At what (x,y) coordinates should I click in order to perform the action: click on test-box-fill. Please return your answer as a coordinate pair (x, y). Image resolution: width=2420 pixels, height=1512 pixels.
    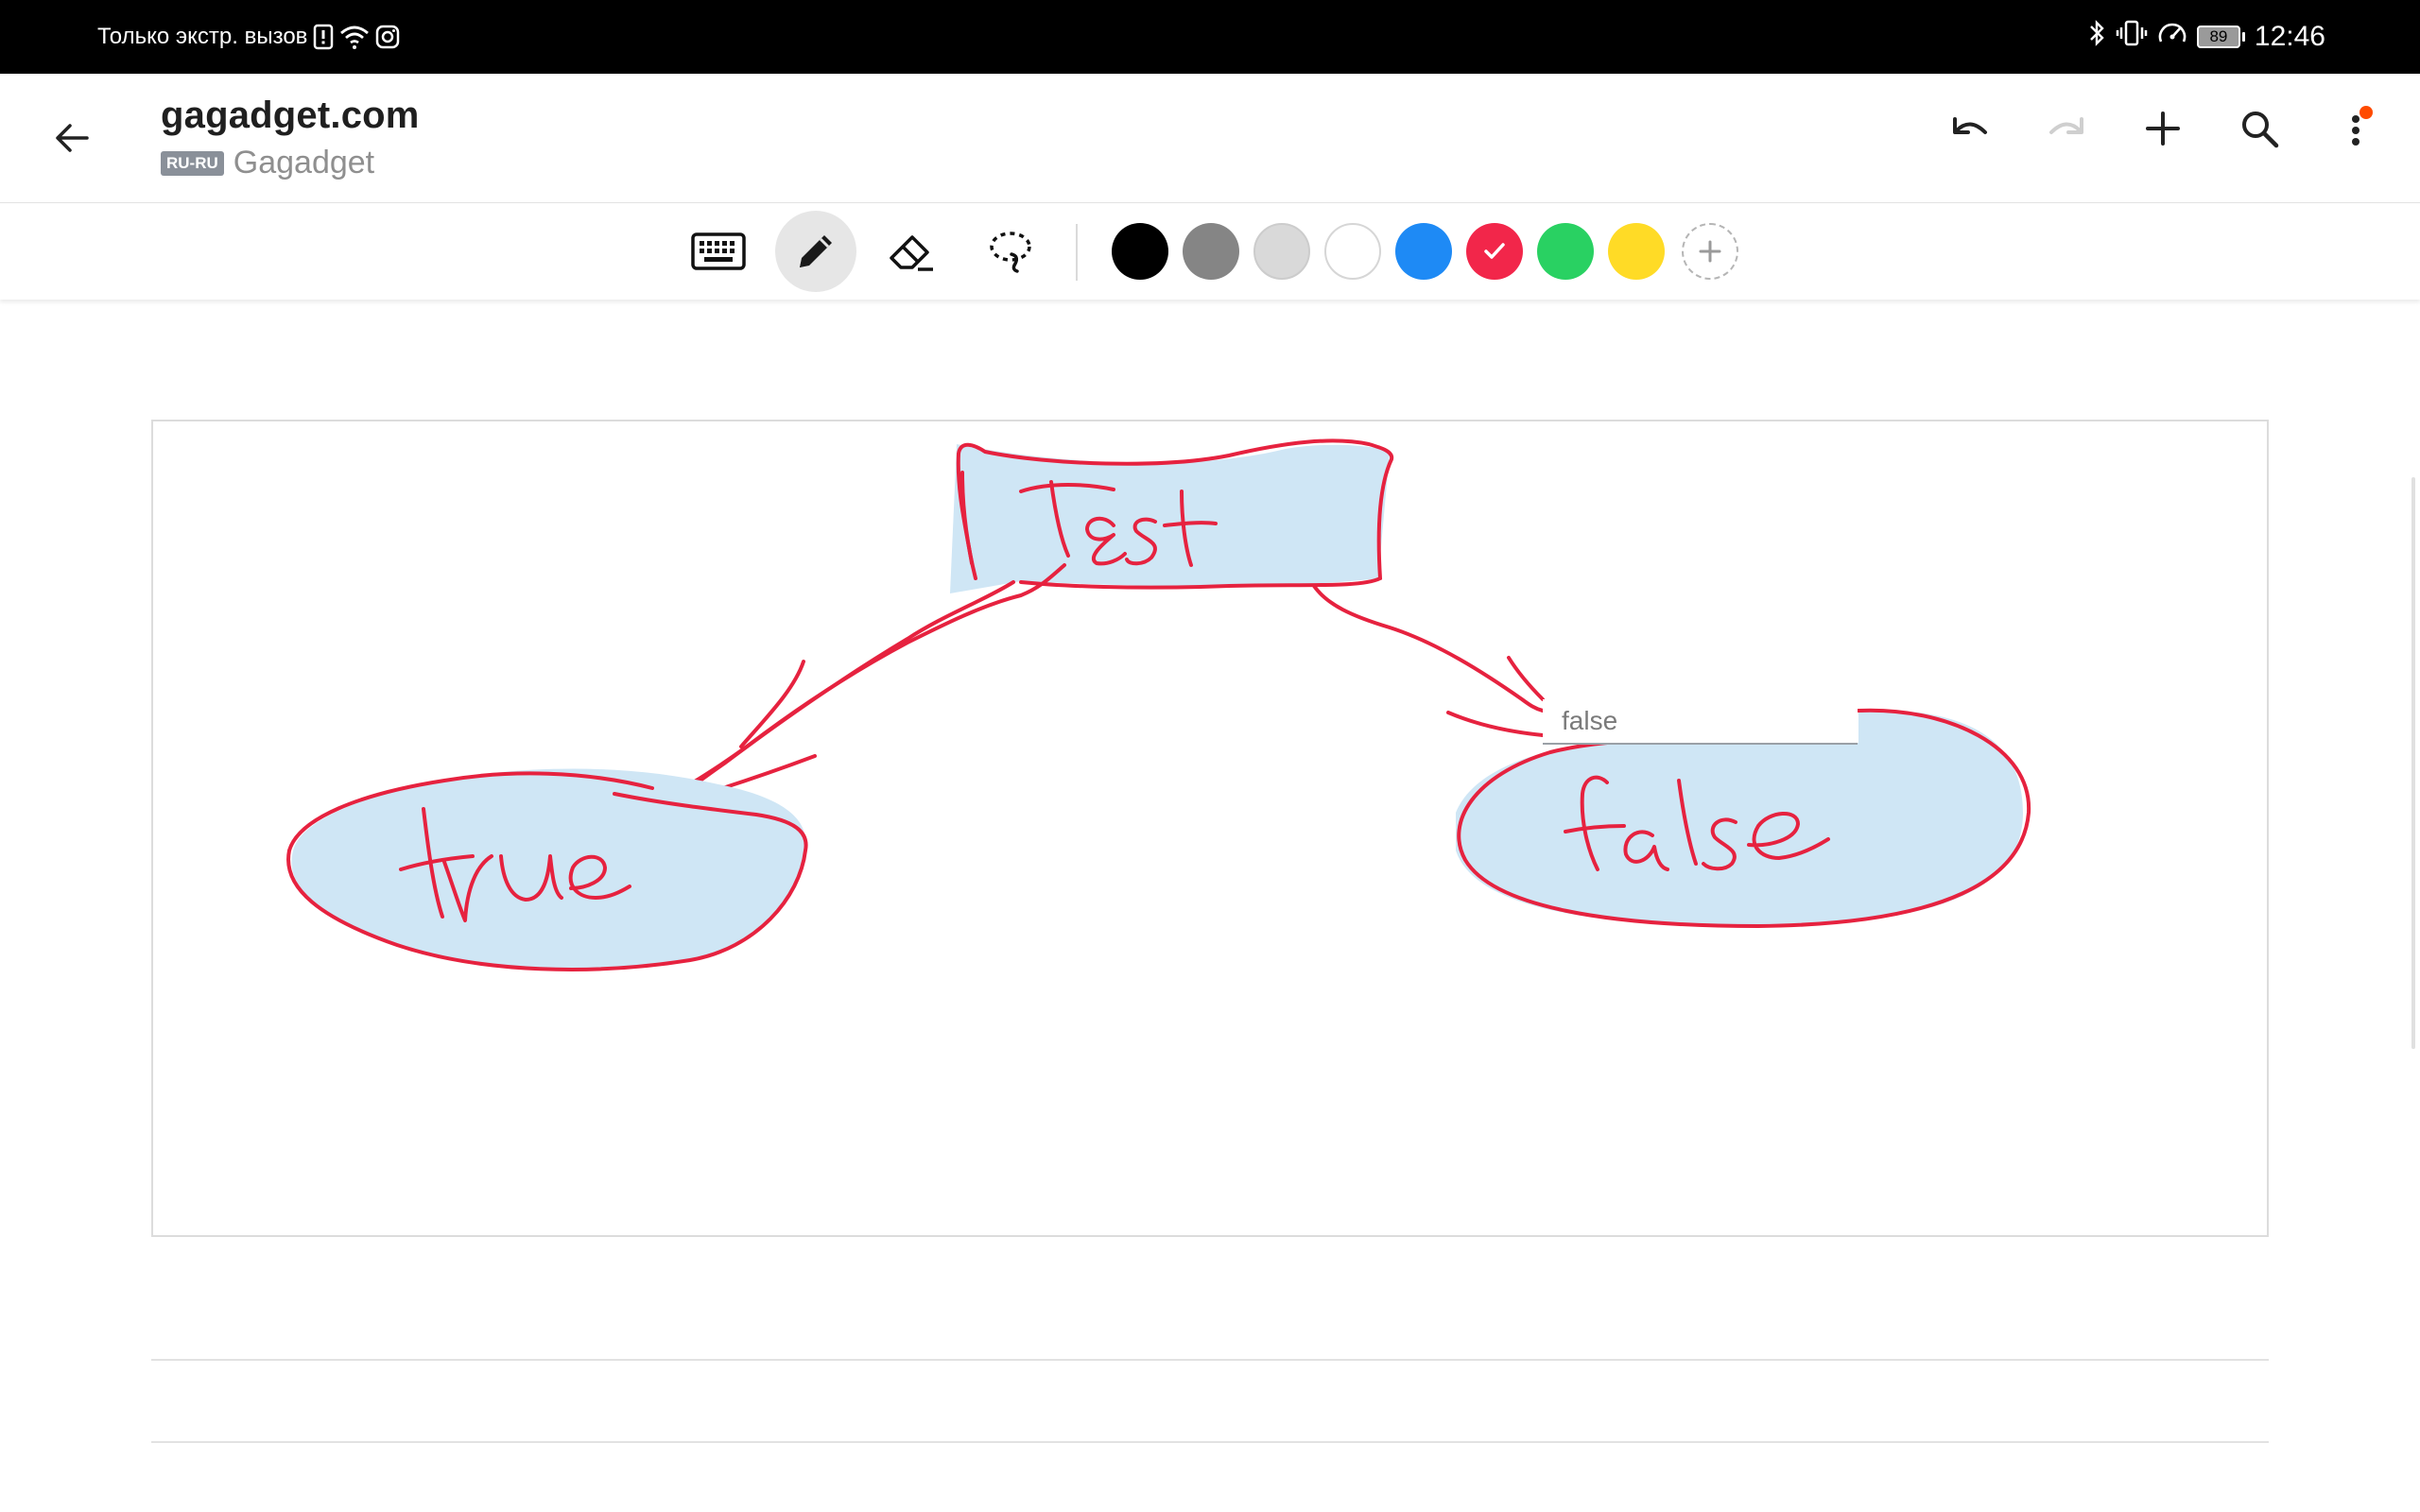
    Looking at the image, I should click on (1170, 518).